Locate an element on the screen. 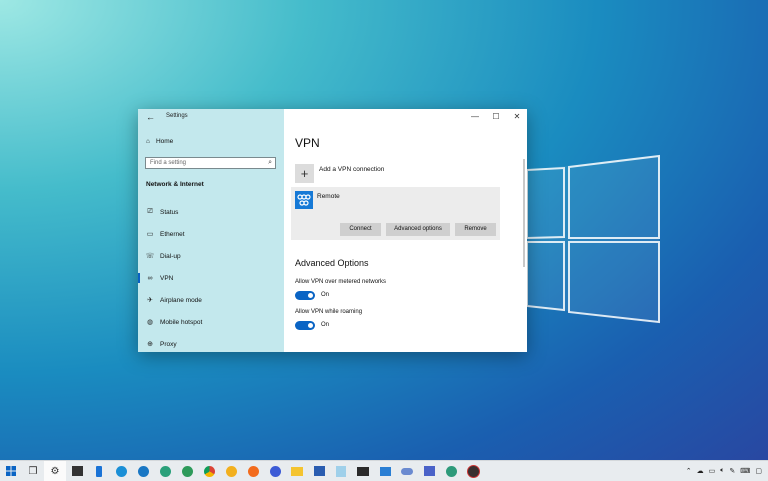  chevron-up-icon: ⌃ is located at coordinates (689, 471).